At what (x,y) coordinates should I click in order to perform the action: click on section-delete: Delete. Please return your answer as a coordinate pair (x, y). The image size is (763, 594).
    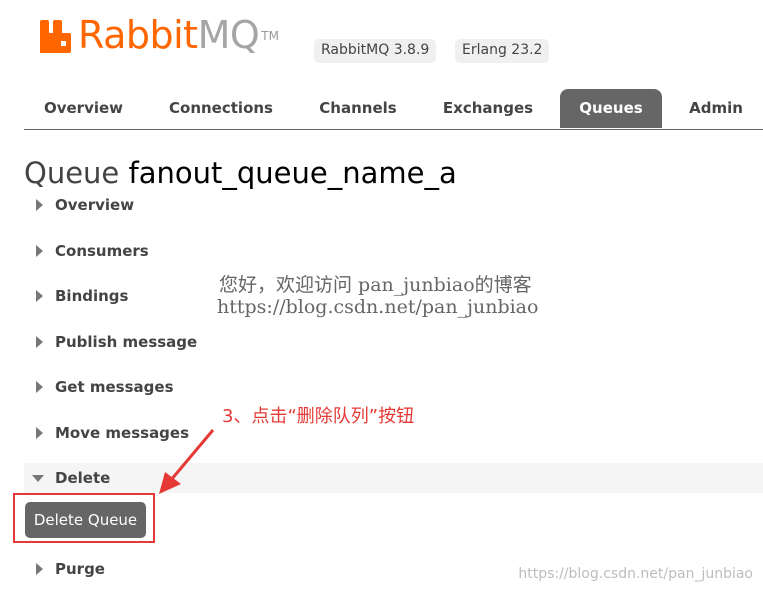
    Looking at the image, I should click on (393, 478).